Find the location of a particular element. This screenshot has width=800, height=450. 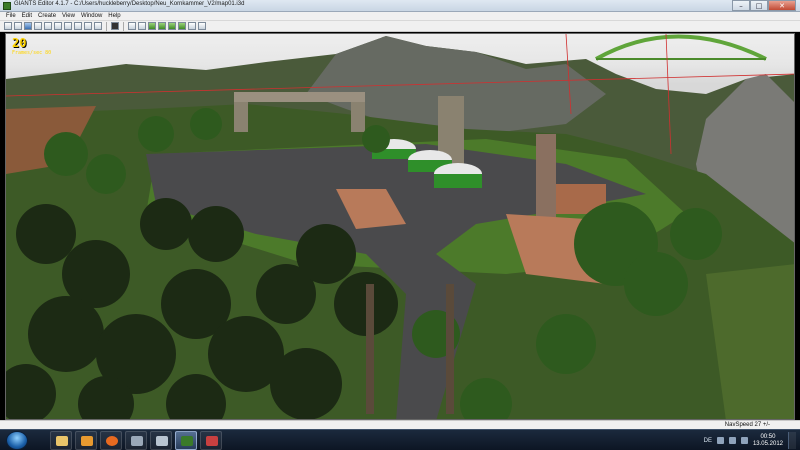

giants-editor-task is located at coordinates (186, 440).